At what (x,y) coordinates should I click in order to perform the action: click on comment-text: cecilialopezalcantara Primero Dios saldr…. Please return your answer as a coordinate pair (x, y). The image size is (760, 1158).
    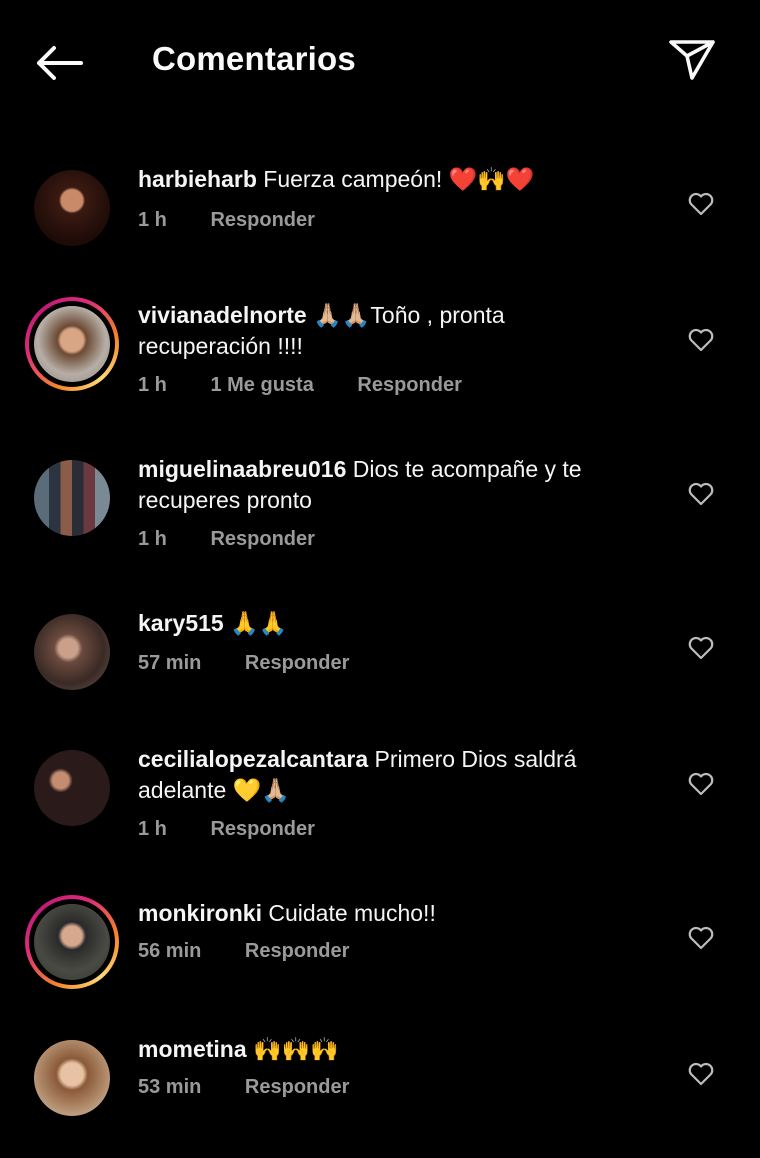
    Looking at the image, I should click on (388, 775).